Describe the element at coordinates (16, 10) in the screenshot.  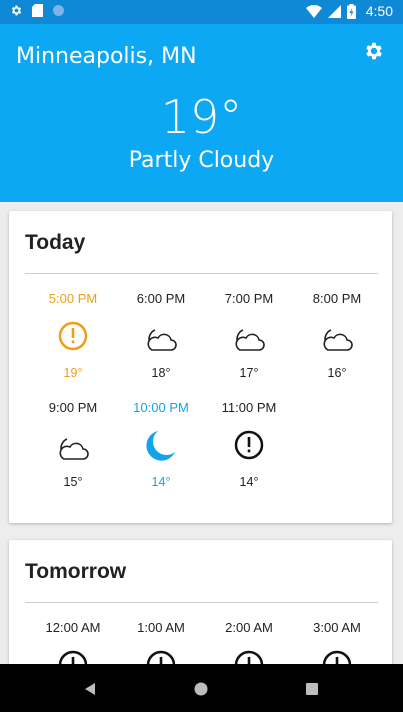
I see `gear-icon` at that location.